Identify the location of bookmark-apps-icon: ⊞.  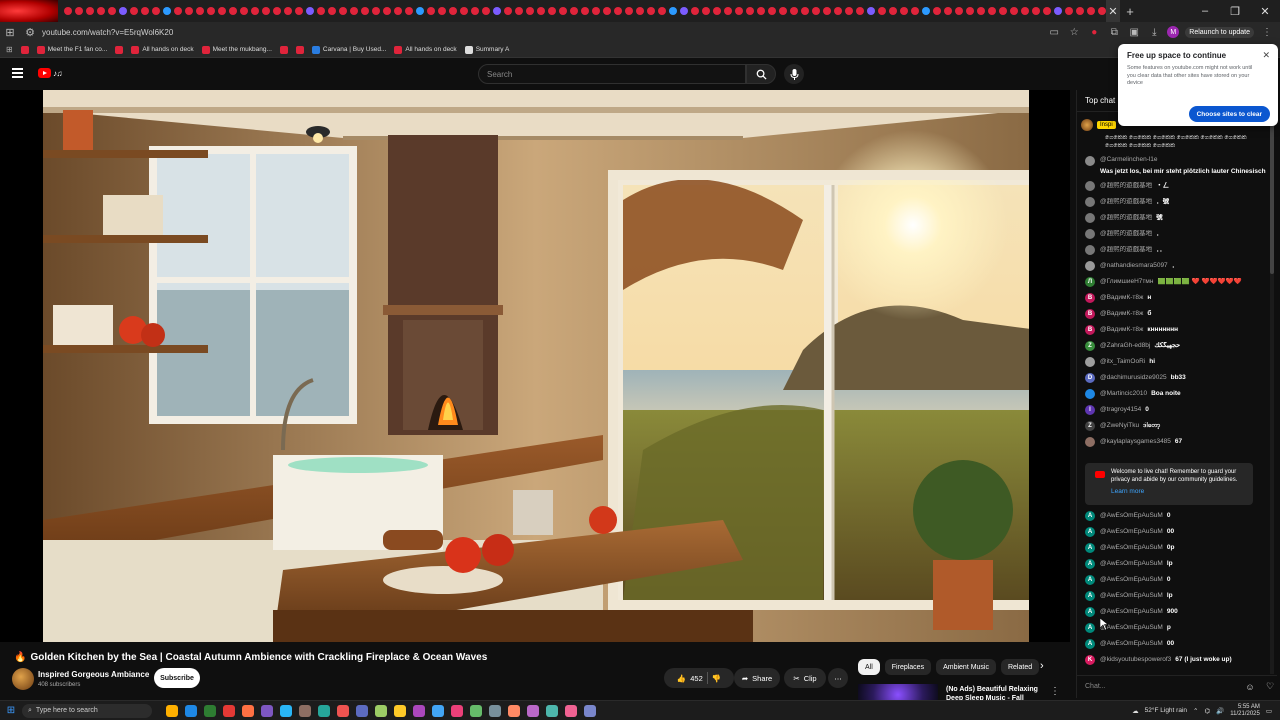
(9, 49).